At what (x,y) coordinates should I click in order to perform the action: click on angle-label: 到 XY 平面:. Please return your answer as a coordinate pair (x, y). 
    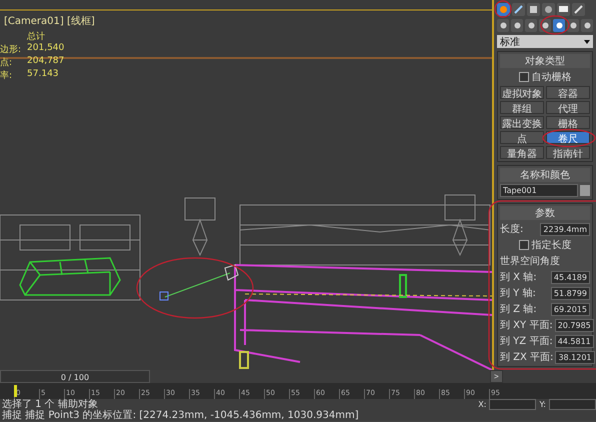
    Looking at the image, I should click on (526, 325).